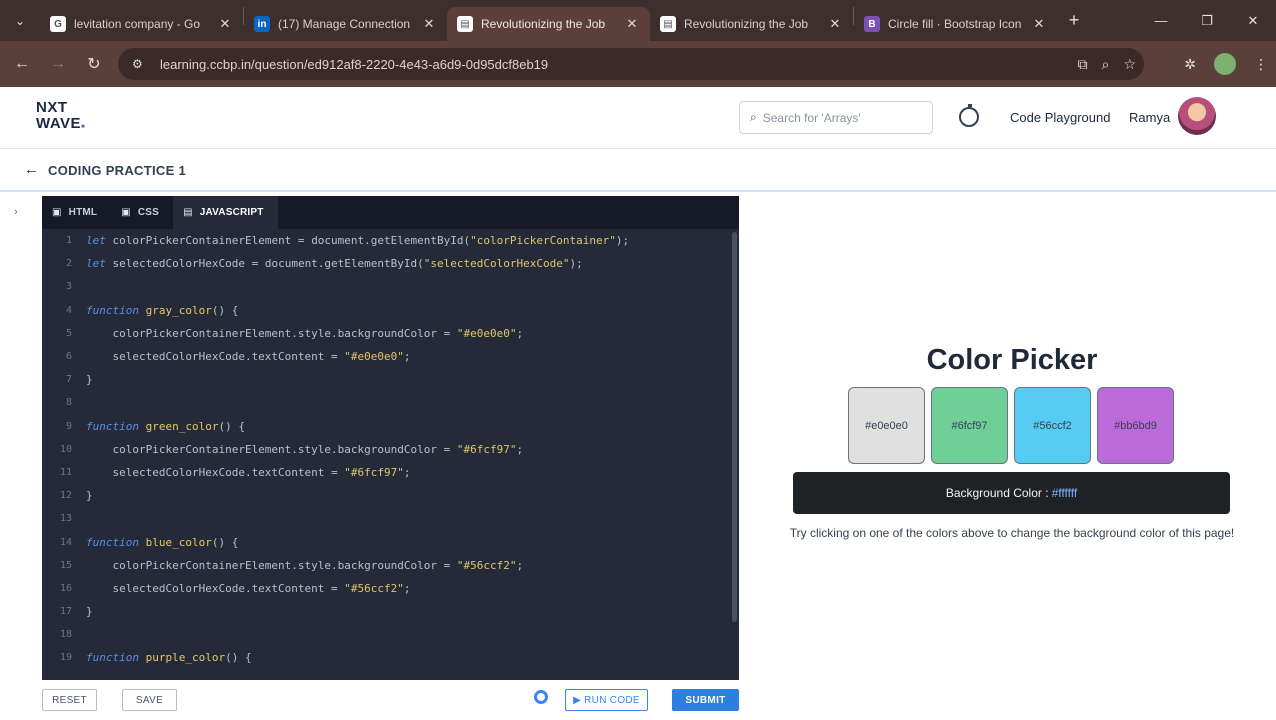 This screenshot has height=720, width=1276. I want to click on nxtwave-logo: NXT WAVE■, so click(60, 117).